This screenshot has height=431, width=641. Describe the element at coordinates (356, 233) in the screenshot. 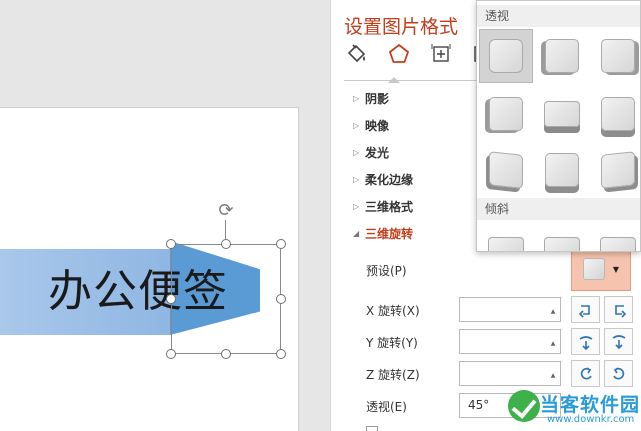

I see `chevron-down-icon: ◢` at that location.